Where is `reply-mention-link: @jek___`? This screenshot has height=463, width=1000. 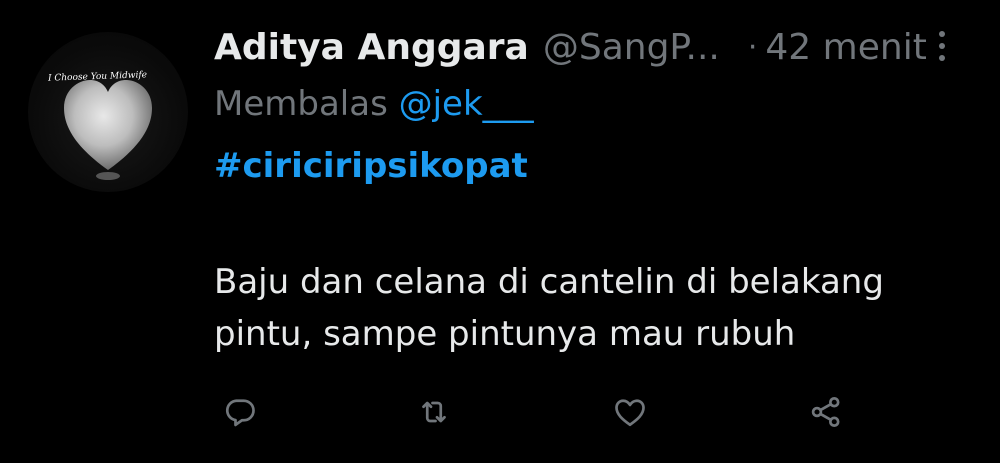
reply-mention-link: @jek___ is located at coordinates (466, 104).